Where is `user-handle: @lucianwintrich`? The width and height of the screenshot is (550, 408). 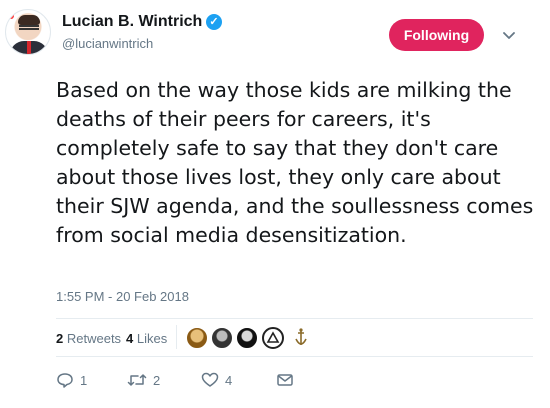
user-handle: @lucianwintrich is located at coordinates (107, 43).